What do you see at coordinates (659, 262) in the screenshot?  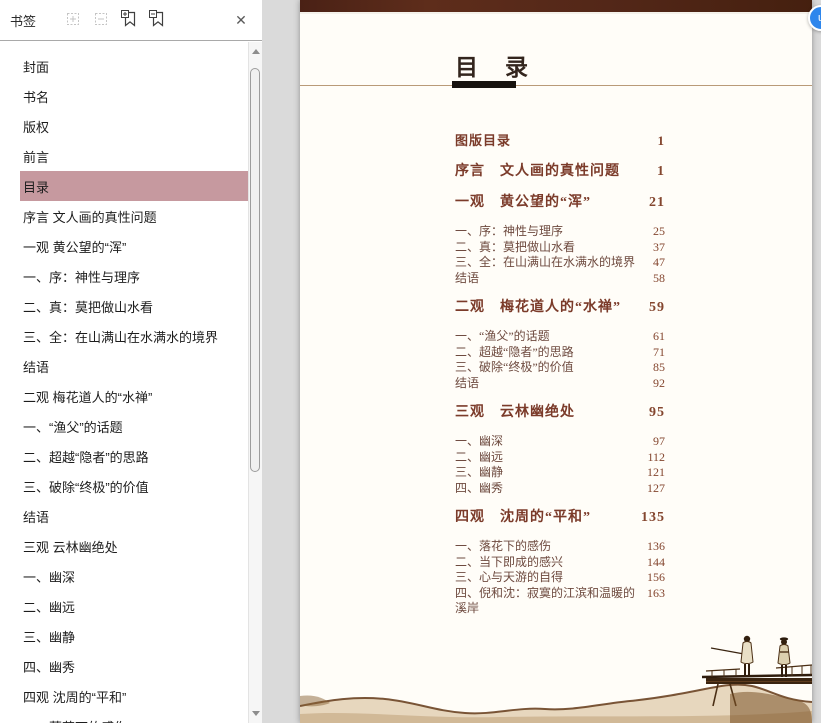 I see `toc-sub-page-number: 47` at bounding box center [659, 262].